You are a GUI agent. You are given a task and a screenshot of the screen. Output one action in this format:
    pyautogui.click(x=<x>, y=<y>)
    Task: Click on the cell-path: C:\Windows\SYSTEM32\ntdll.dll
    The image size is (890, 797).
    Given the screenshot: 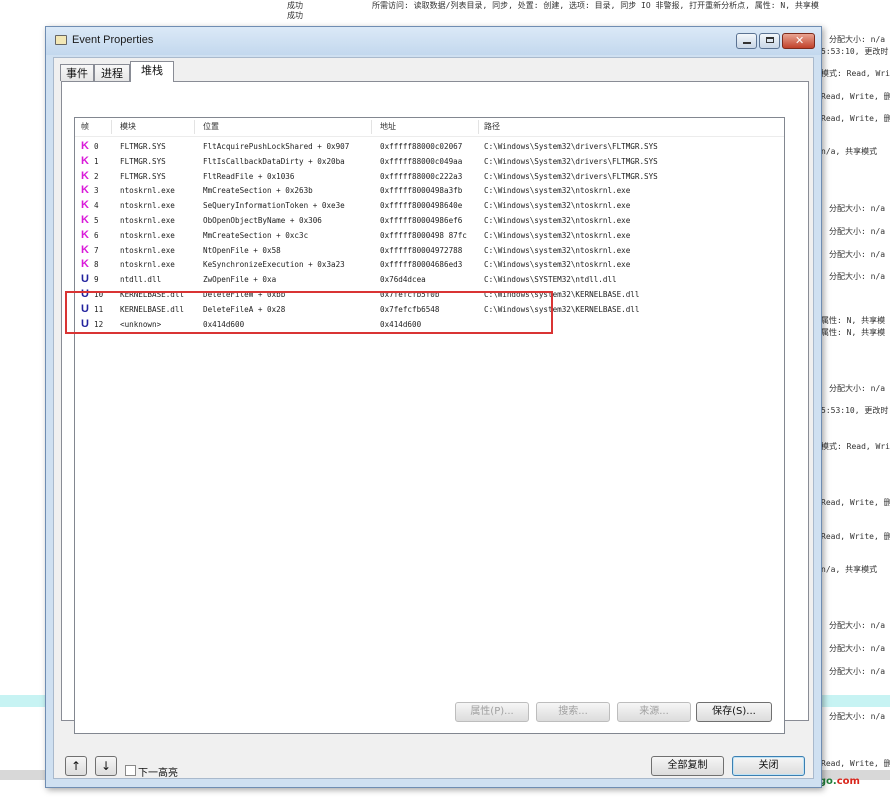 What is the action you would take?
    pyautogui.click(x=550, y=280)
    